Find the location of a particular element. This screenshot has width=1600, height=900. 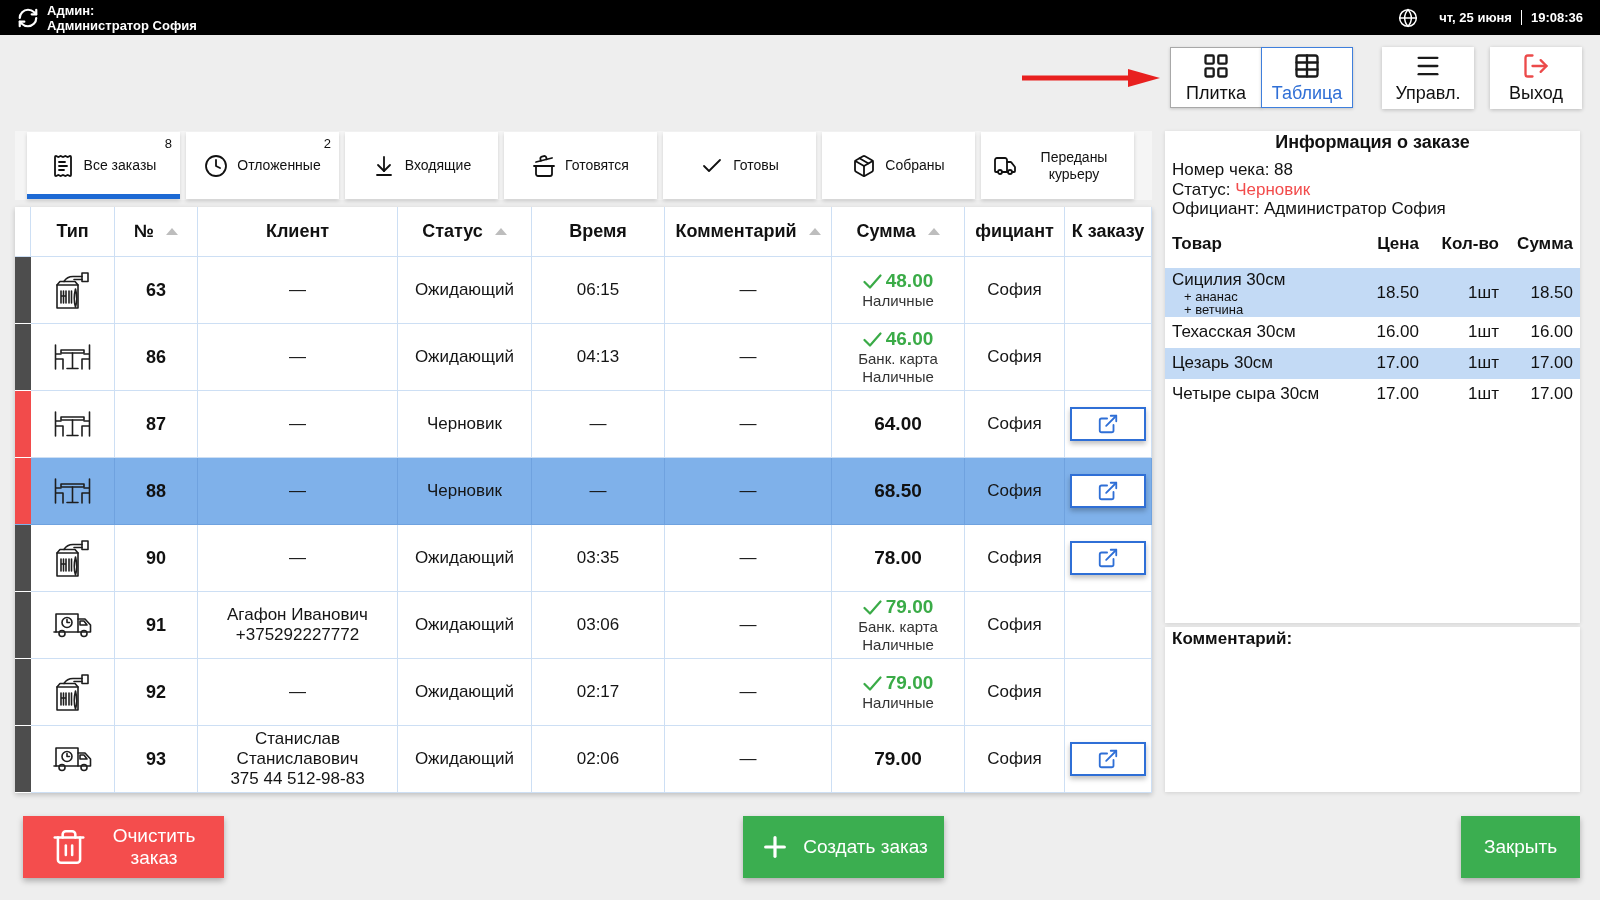

date-text: чт, 25 июня is located at coordinates (1480, 17).